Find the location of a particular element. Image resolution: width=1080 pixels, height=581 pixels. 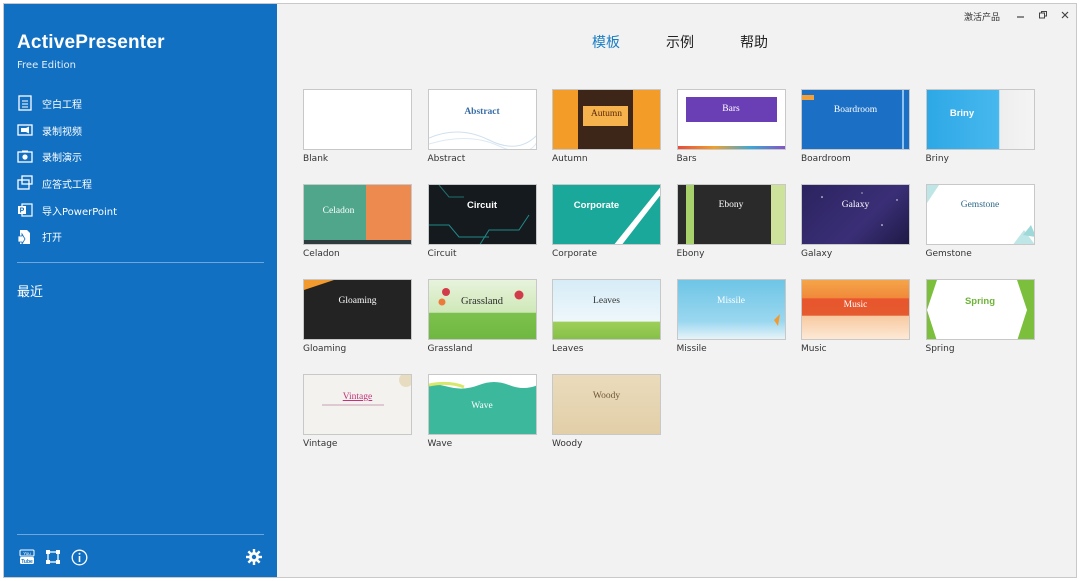

template-name: Spring is located at coordinates (940, 349).